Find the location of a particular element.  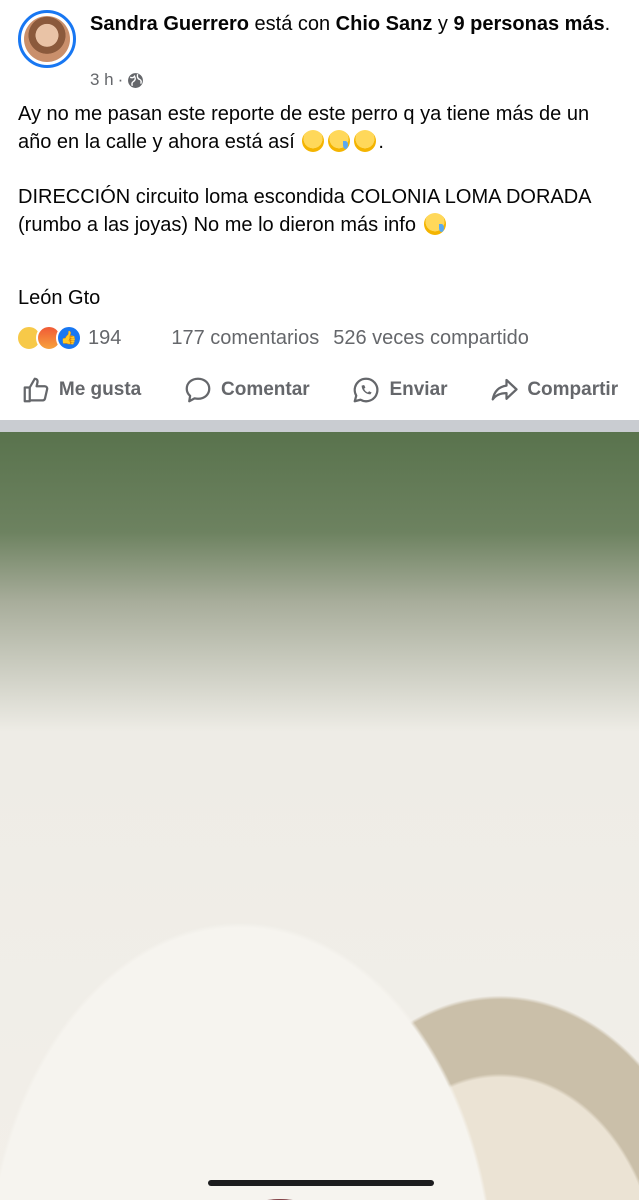

send-label: Enviar is located at coordinates (418, 389).